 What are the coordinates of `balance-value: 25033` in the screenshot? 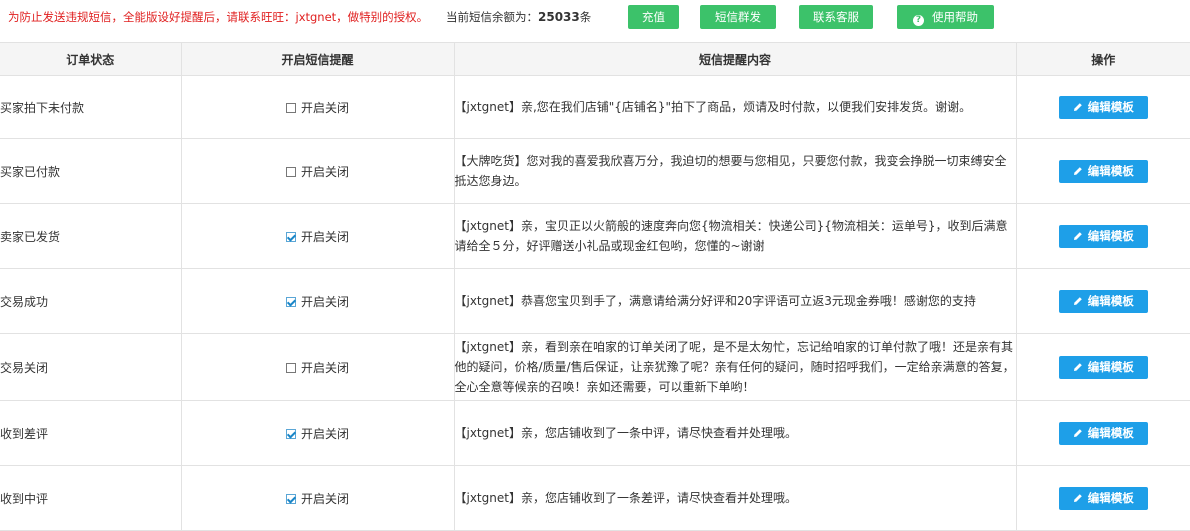 It's located at (559, 17).